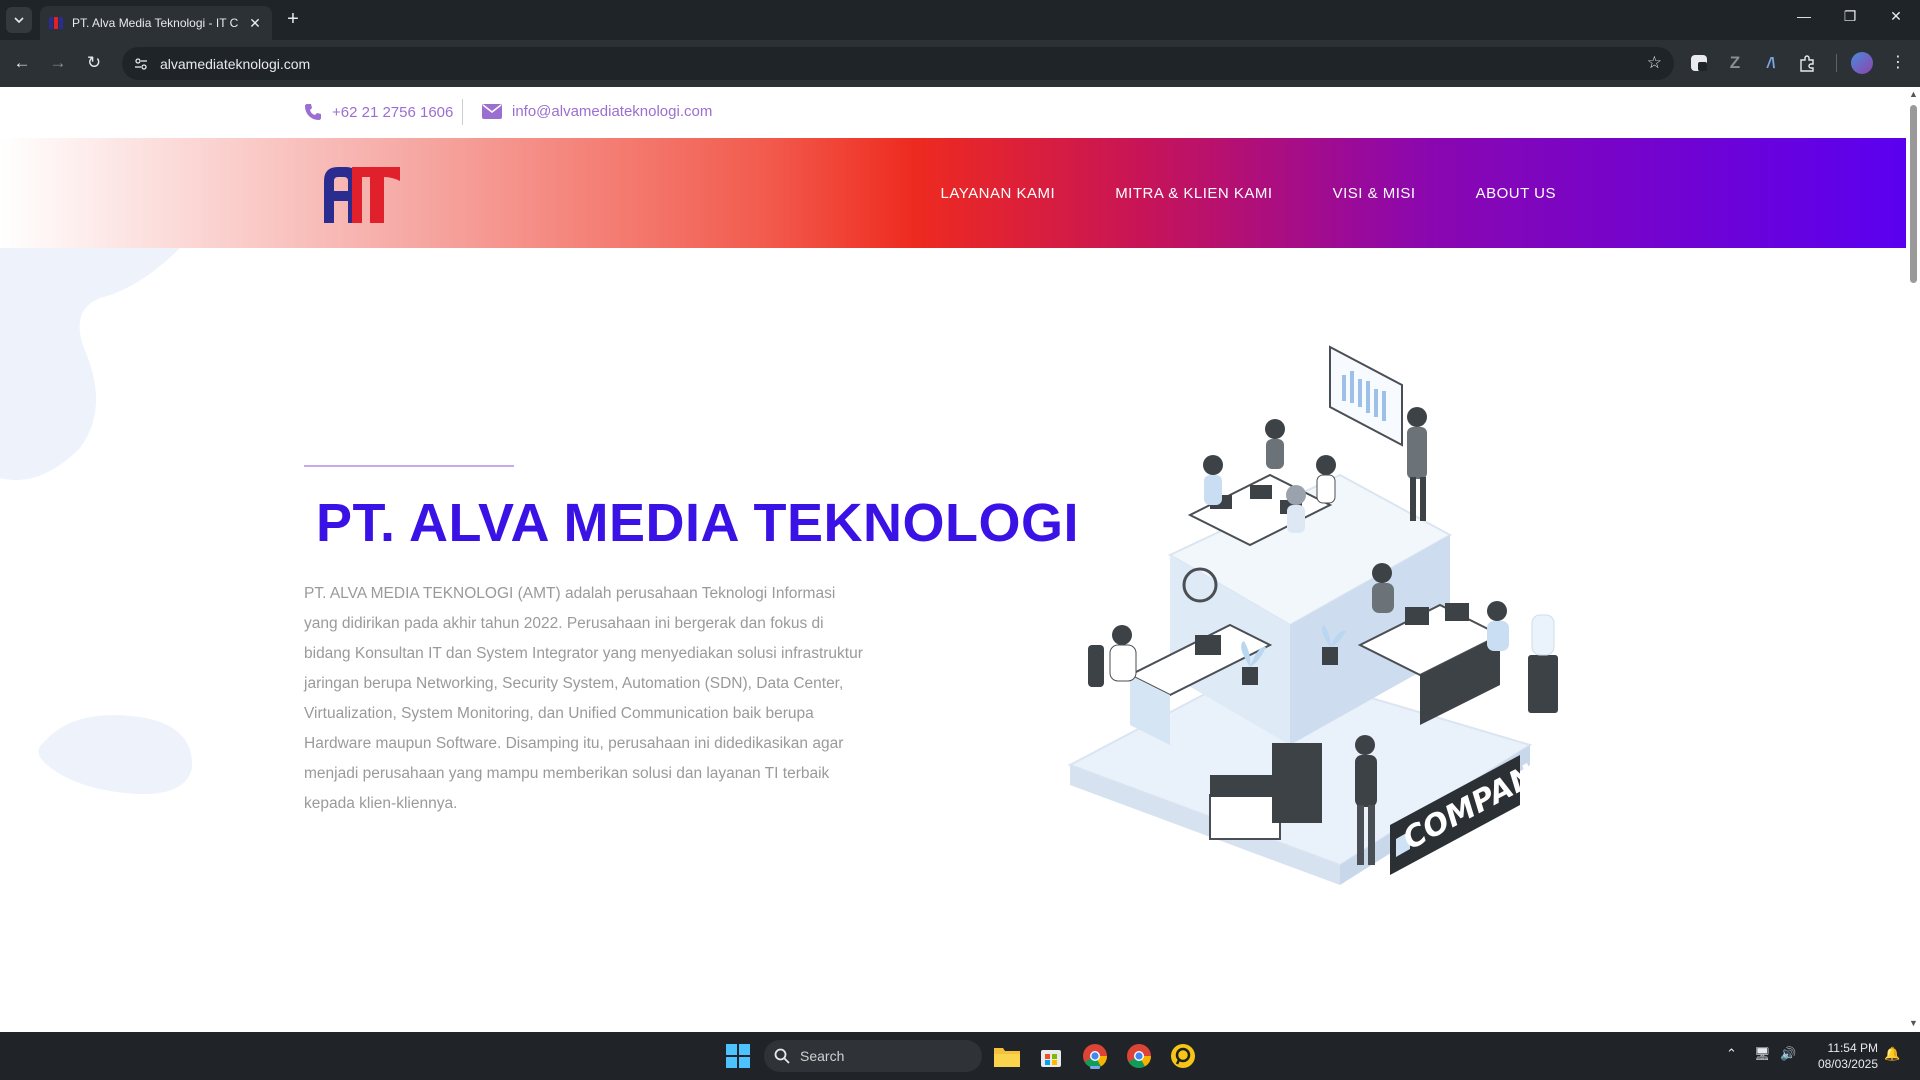 The width and height of the screenshot is (1920, 1080). I want to click on reload-button: ↻, so click(94, 63).